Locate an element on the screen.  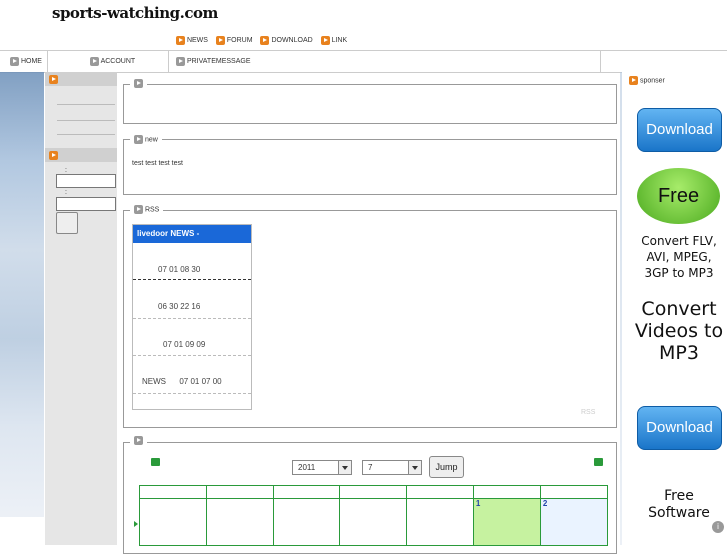
rss-link: RSS is located at coordinates (588, 412).